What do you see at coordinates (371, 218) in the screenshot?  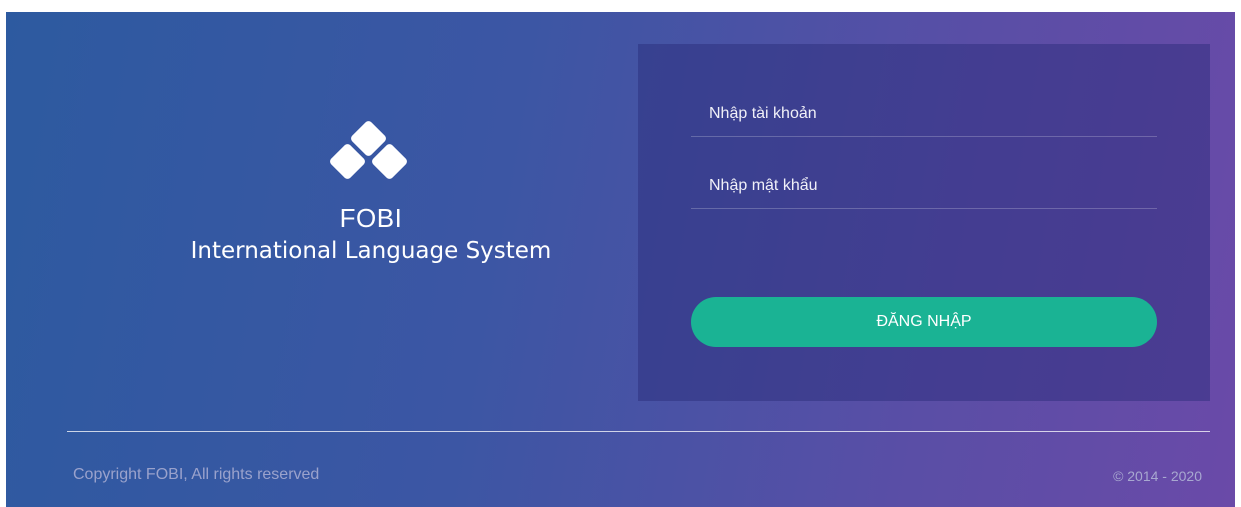 I see `brand-name: FOBI` at bounding box center [371, 218].